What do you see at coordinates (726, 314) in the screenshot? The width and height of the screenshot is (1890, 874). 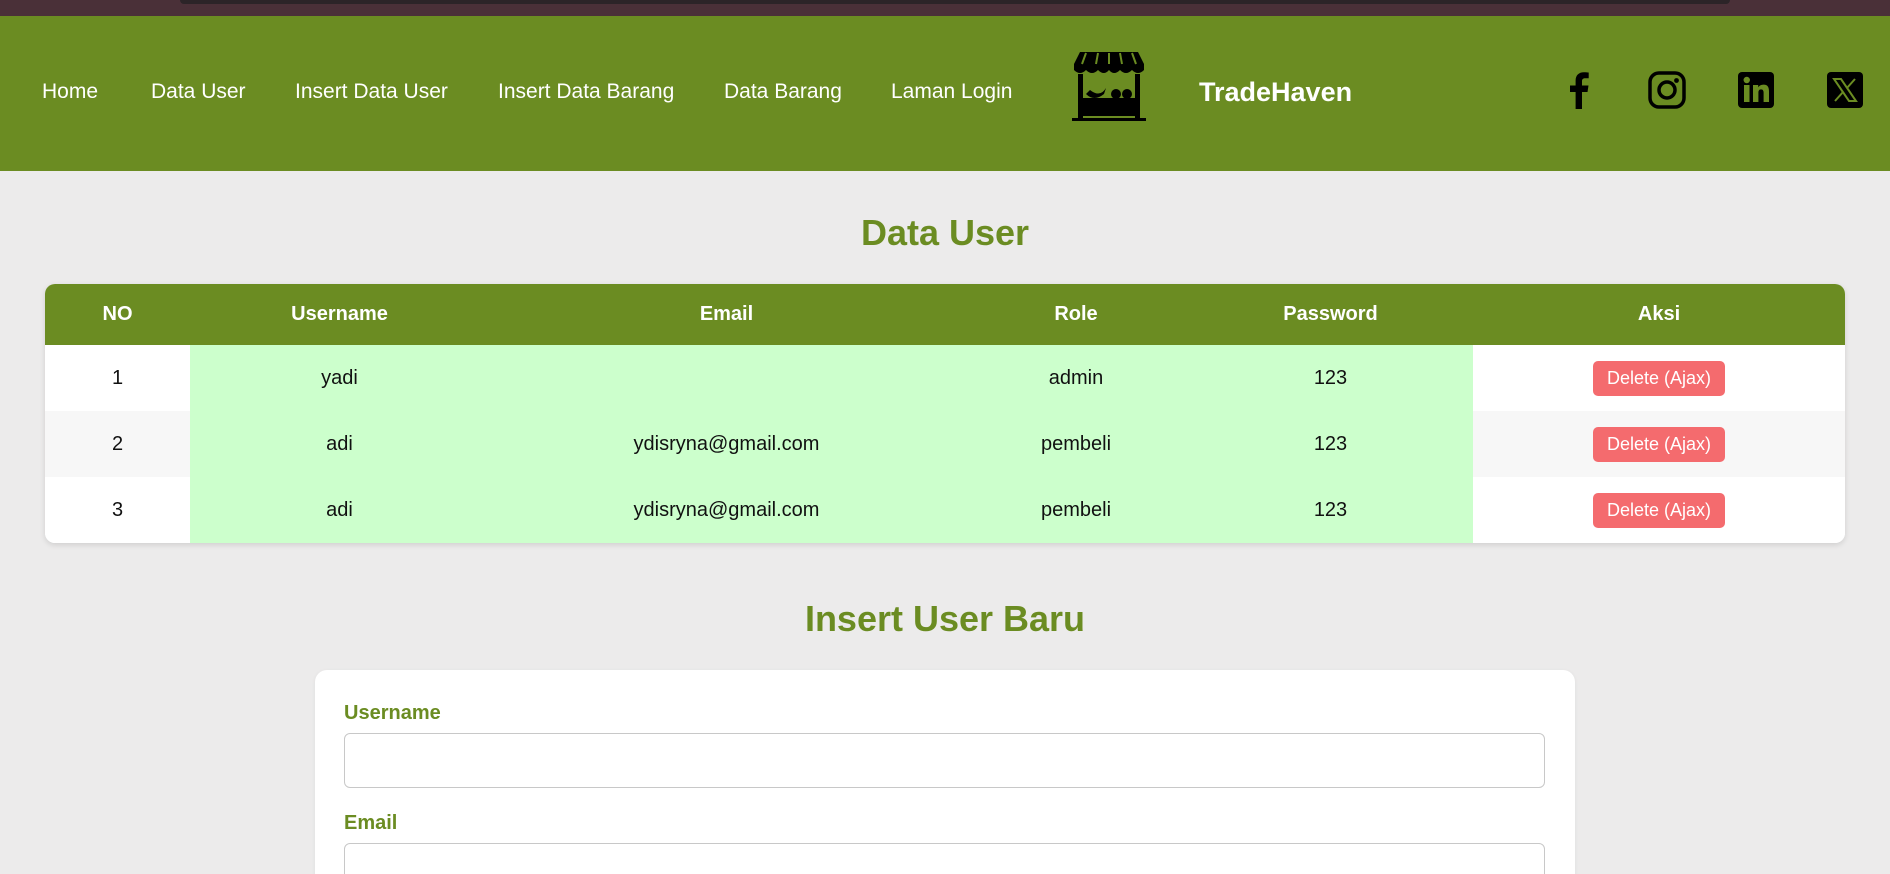 I see `column-header-email: Email` at bounding box center [726, 314].